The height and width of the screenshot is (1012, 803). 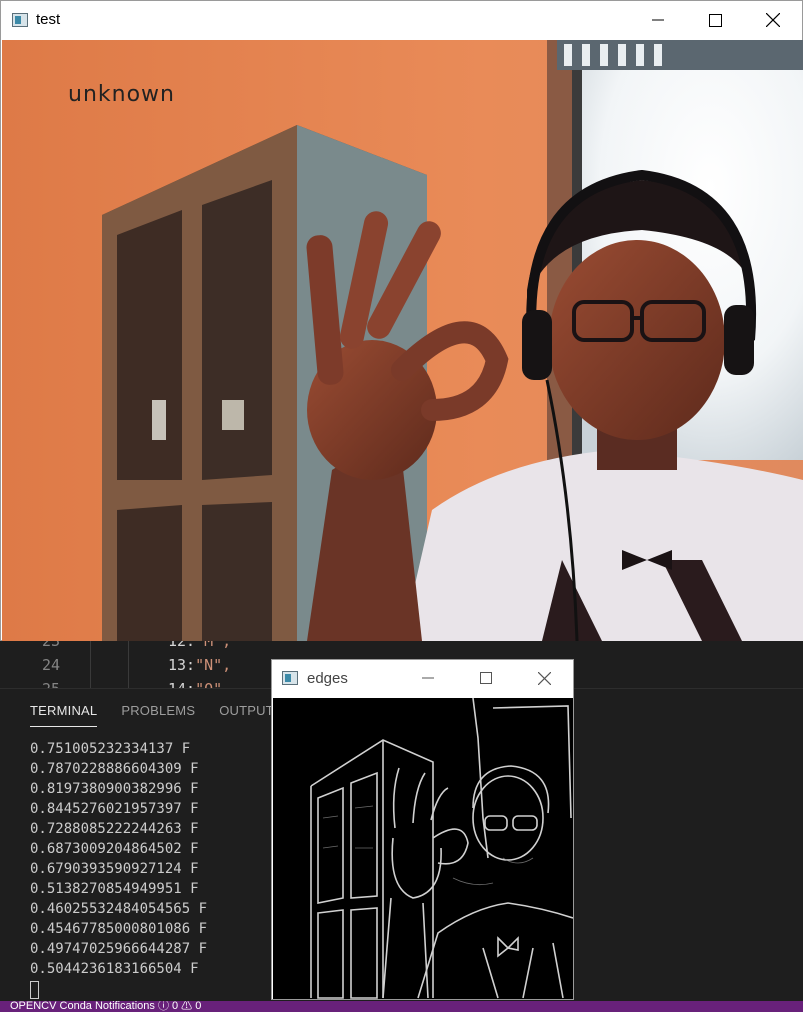 What do you see at coordinates (50, 665) in the screenshot?
I see `line-number: 24` at bounding box center [50, 665].